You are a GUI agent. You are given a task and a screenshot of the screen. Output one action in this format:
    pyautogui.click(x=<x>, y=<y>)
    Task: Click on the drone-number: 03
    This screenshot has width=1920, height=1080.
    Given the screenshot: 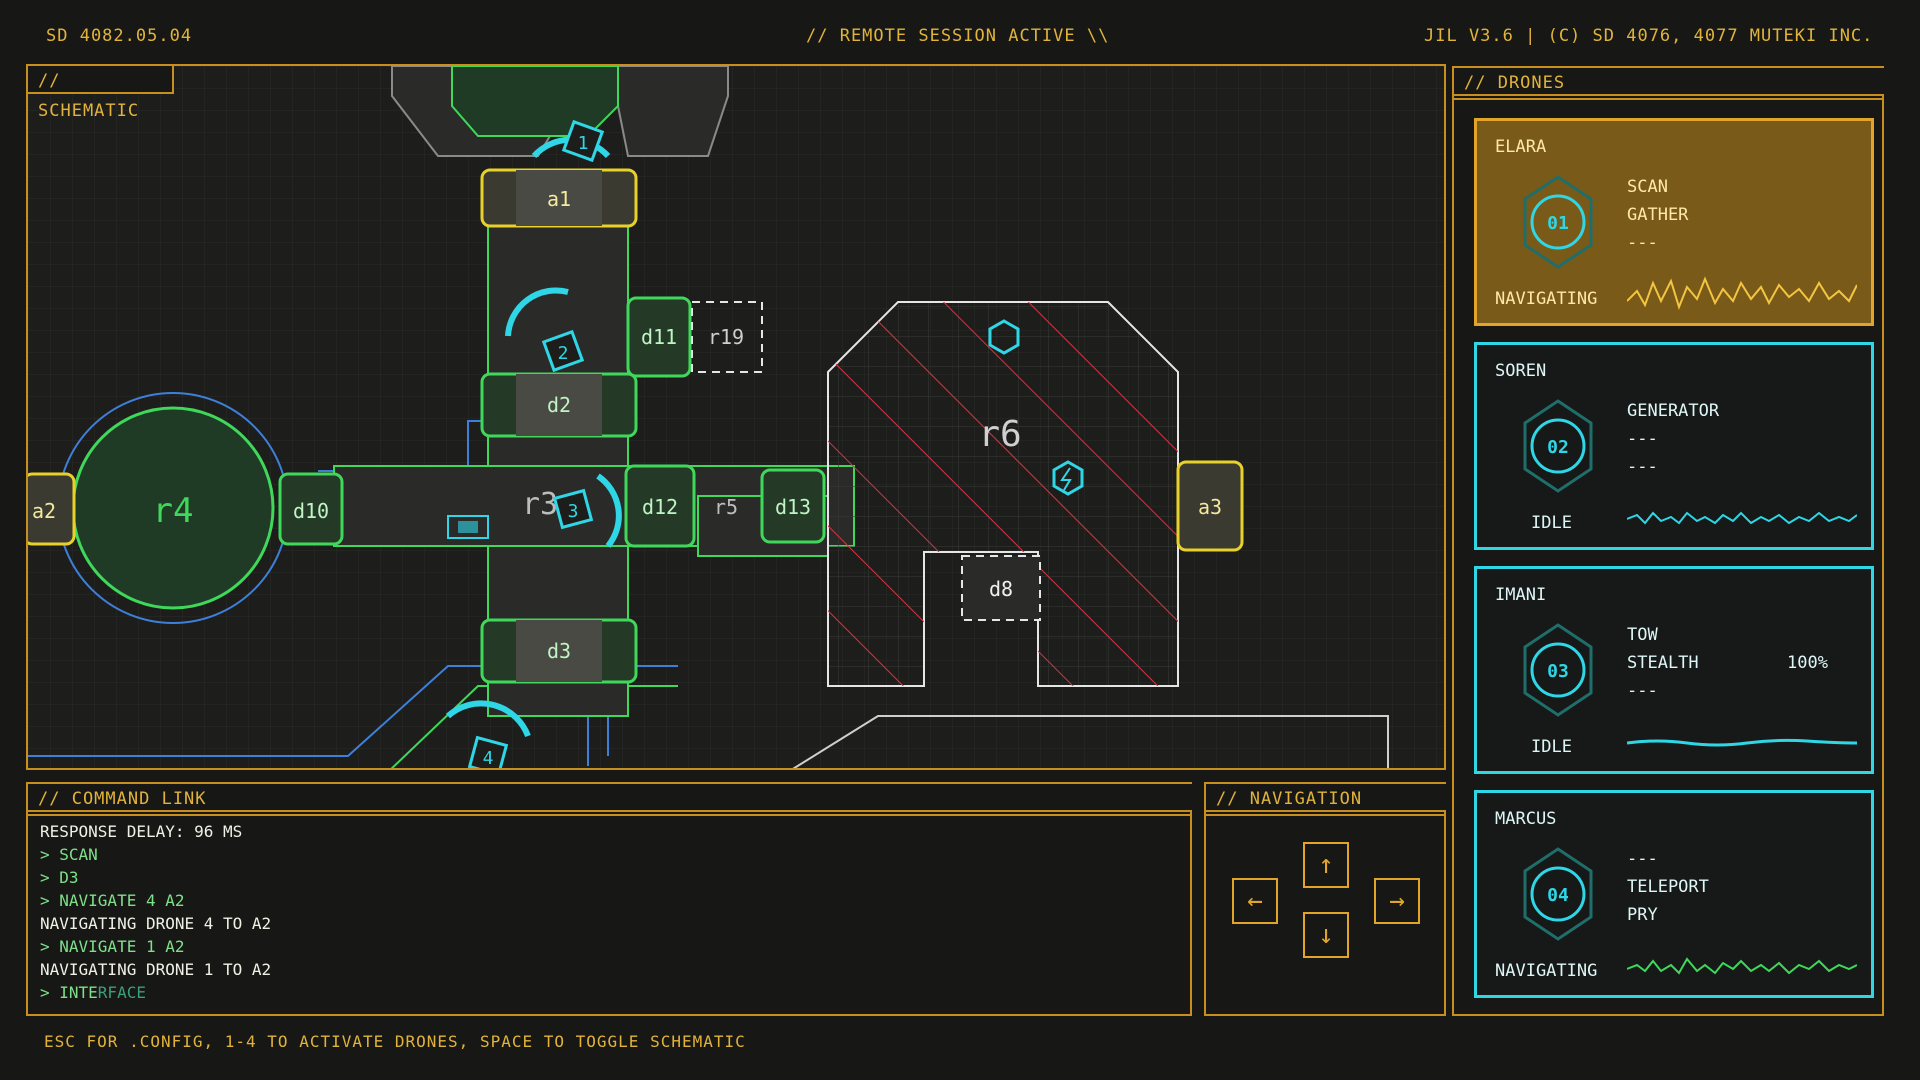 What is the action you would take?
    pyautogui.click(x=1558, y=671)
    